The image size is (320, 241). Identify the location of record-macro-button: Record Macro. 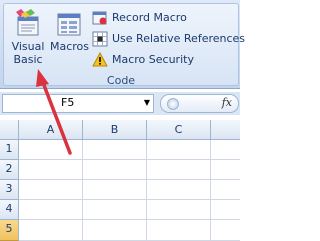
(168, 17).